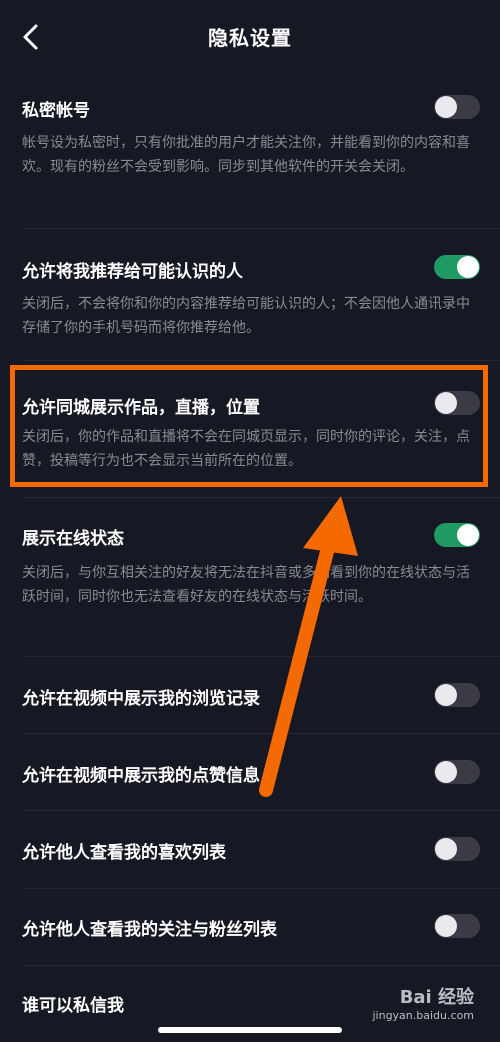 The image size is (500, 1042). I want to click on toggle-online-status, so click(457, 535).